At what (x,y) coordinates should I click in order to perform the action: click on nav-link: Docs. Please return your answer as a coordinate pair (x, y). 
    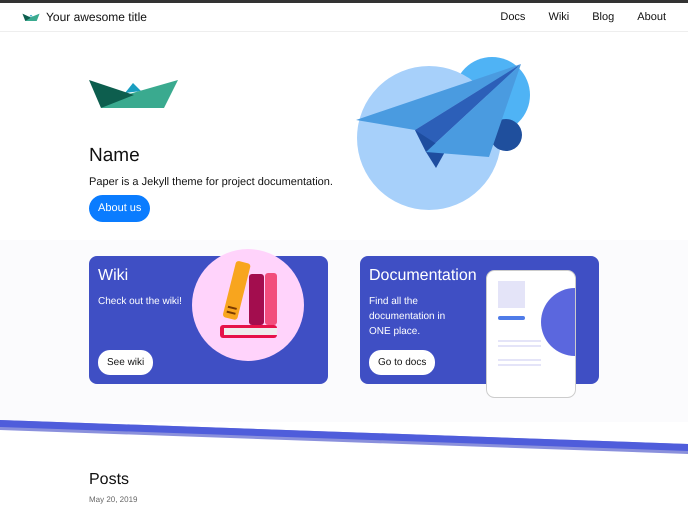
    Looking at the image, I should click on (513, 17).